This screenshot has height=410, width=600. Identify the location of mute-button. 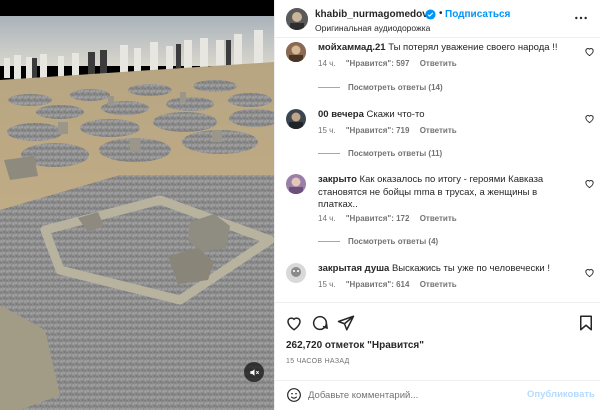
(254, 372).